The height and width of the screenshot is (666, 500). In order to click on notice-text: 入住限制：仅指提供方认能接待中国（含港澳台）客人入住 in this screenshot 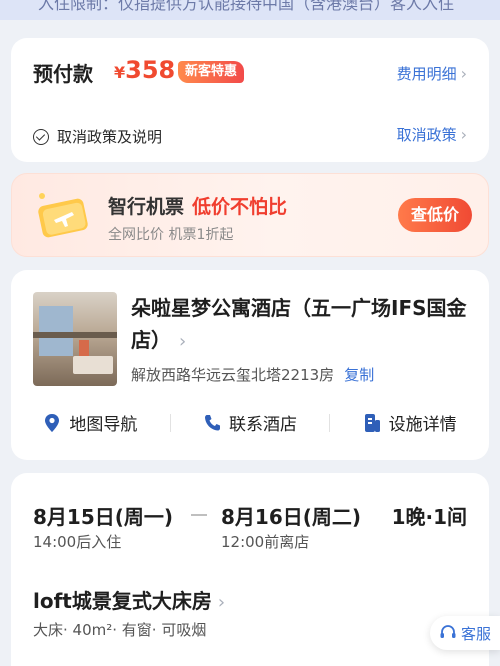, I will do `click(246, 6)`.